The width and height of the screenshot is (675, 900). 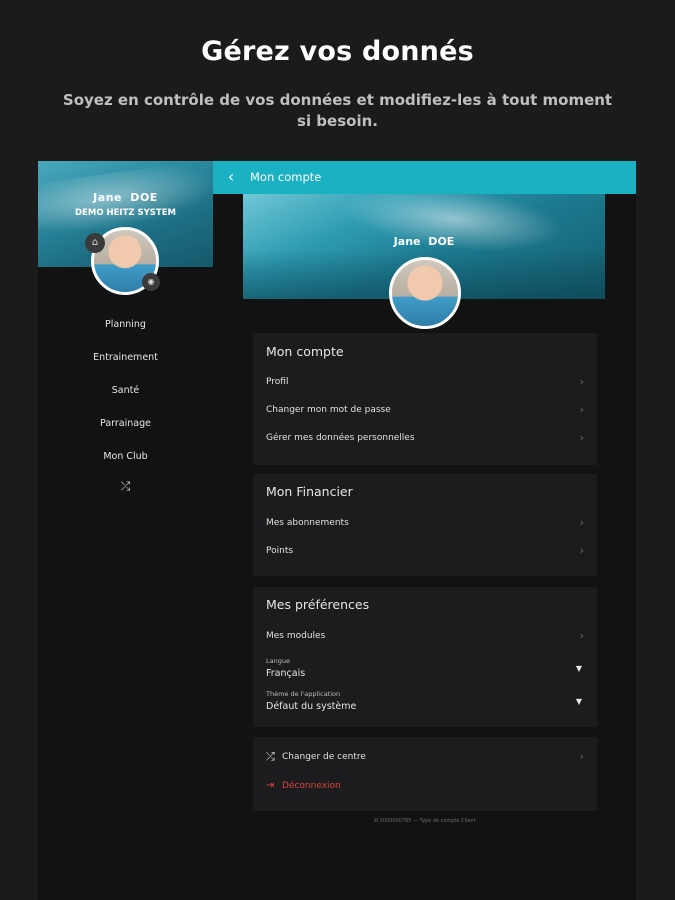 I want to click on language-value: Français, so click(x=286, y=673).